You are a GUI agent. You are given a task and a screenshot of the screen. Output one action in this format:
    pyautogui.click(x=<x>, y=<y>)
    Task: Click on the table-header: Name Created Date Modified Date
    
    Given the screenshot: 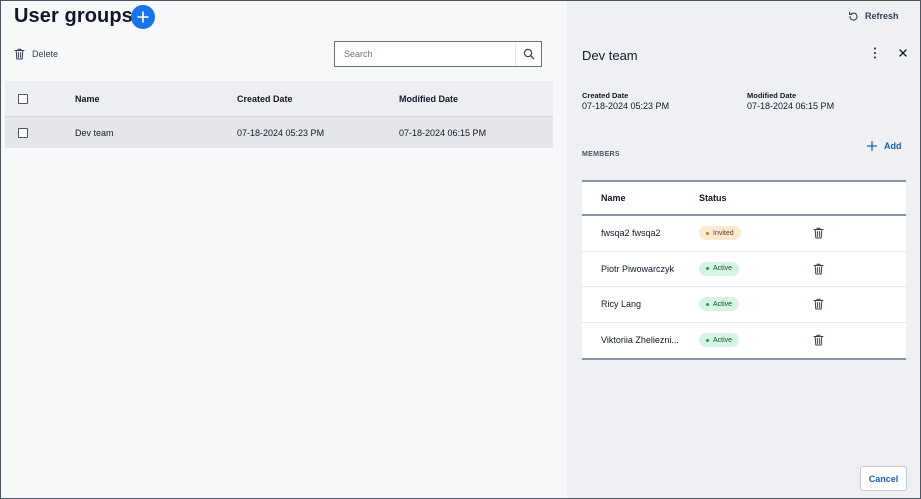 What is the action you would take?
    pyautogui.click(x=279, y=98)
    